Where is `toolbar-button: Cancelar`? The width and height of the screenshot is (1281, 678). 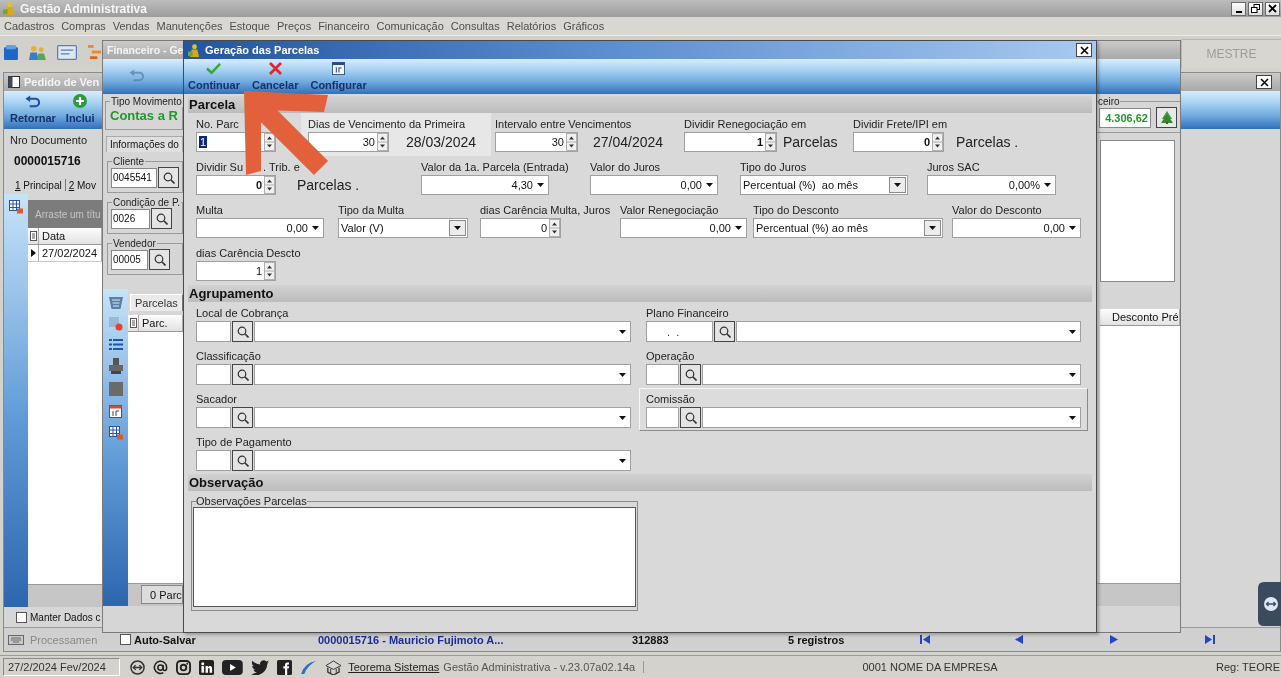
toolbar-button: Cancelar is located at coordinates (275, 76).